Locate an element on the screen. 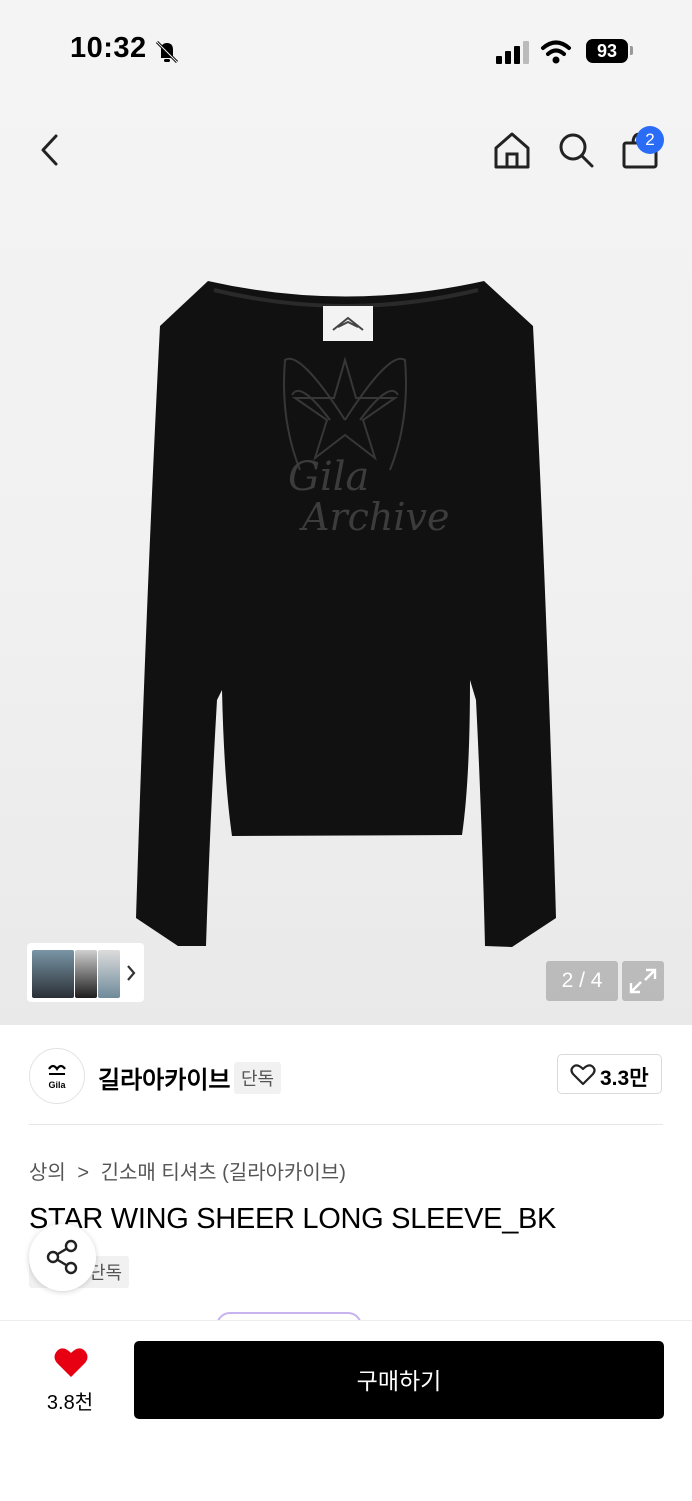 Image resolution: width=692 pixels, height=1501 pixels. share-icon is located at coordinates (62, 1257).